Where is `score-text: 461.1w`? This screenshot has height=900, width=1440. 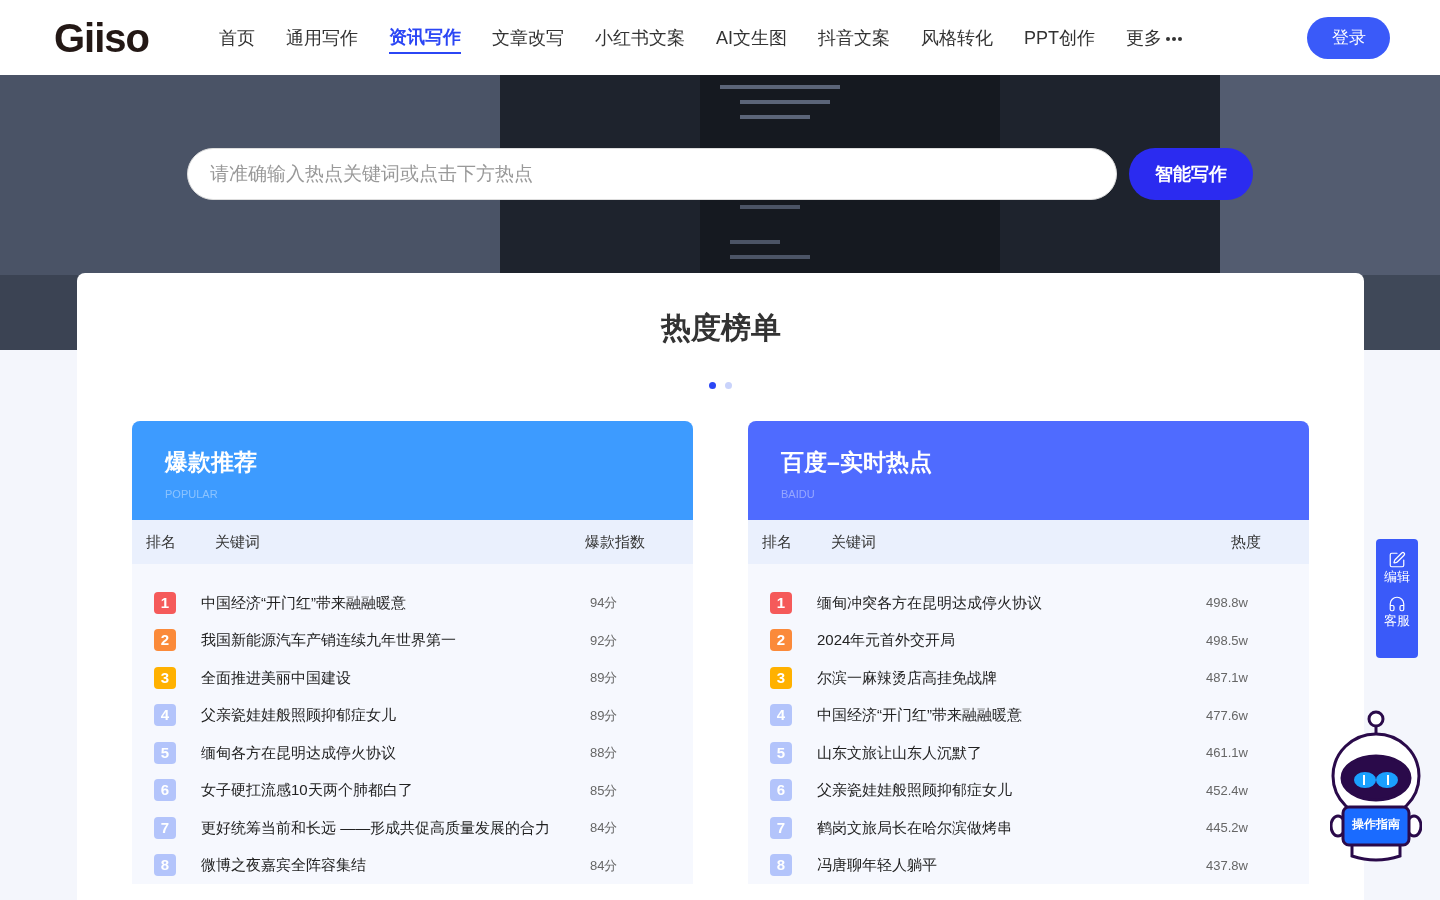 score-text: 461.1w is located at coordinates (1227, 753).